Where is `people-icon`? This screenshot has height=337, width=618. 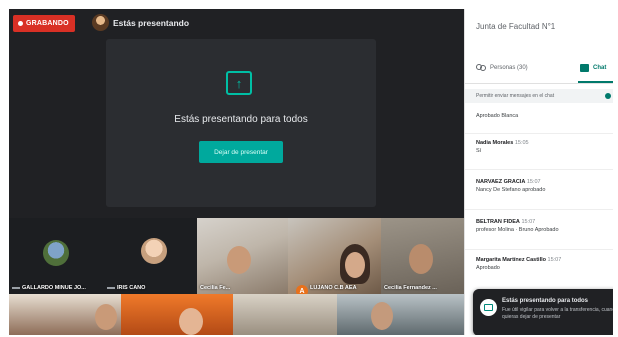 people-icon is located at coordinates (481, 68).